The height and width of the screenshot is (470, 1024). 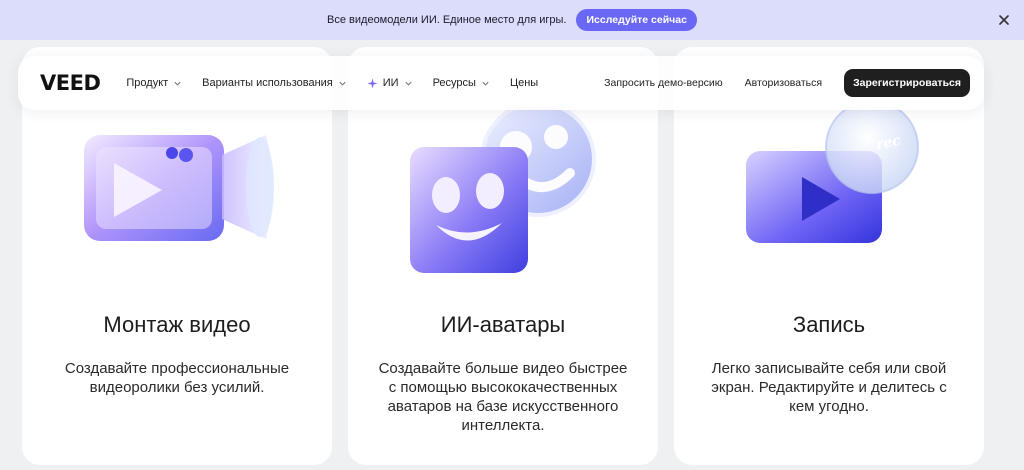 I want to click on nav-item-label: Цены, so click(x=524, y=83).